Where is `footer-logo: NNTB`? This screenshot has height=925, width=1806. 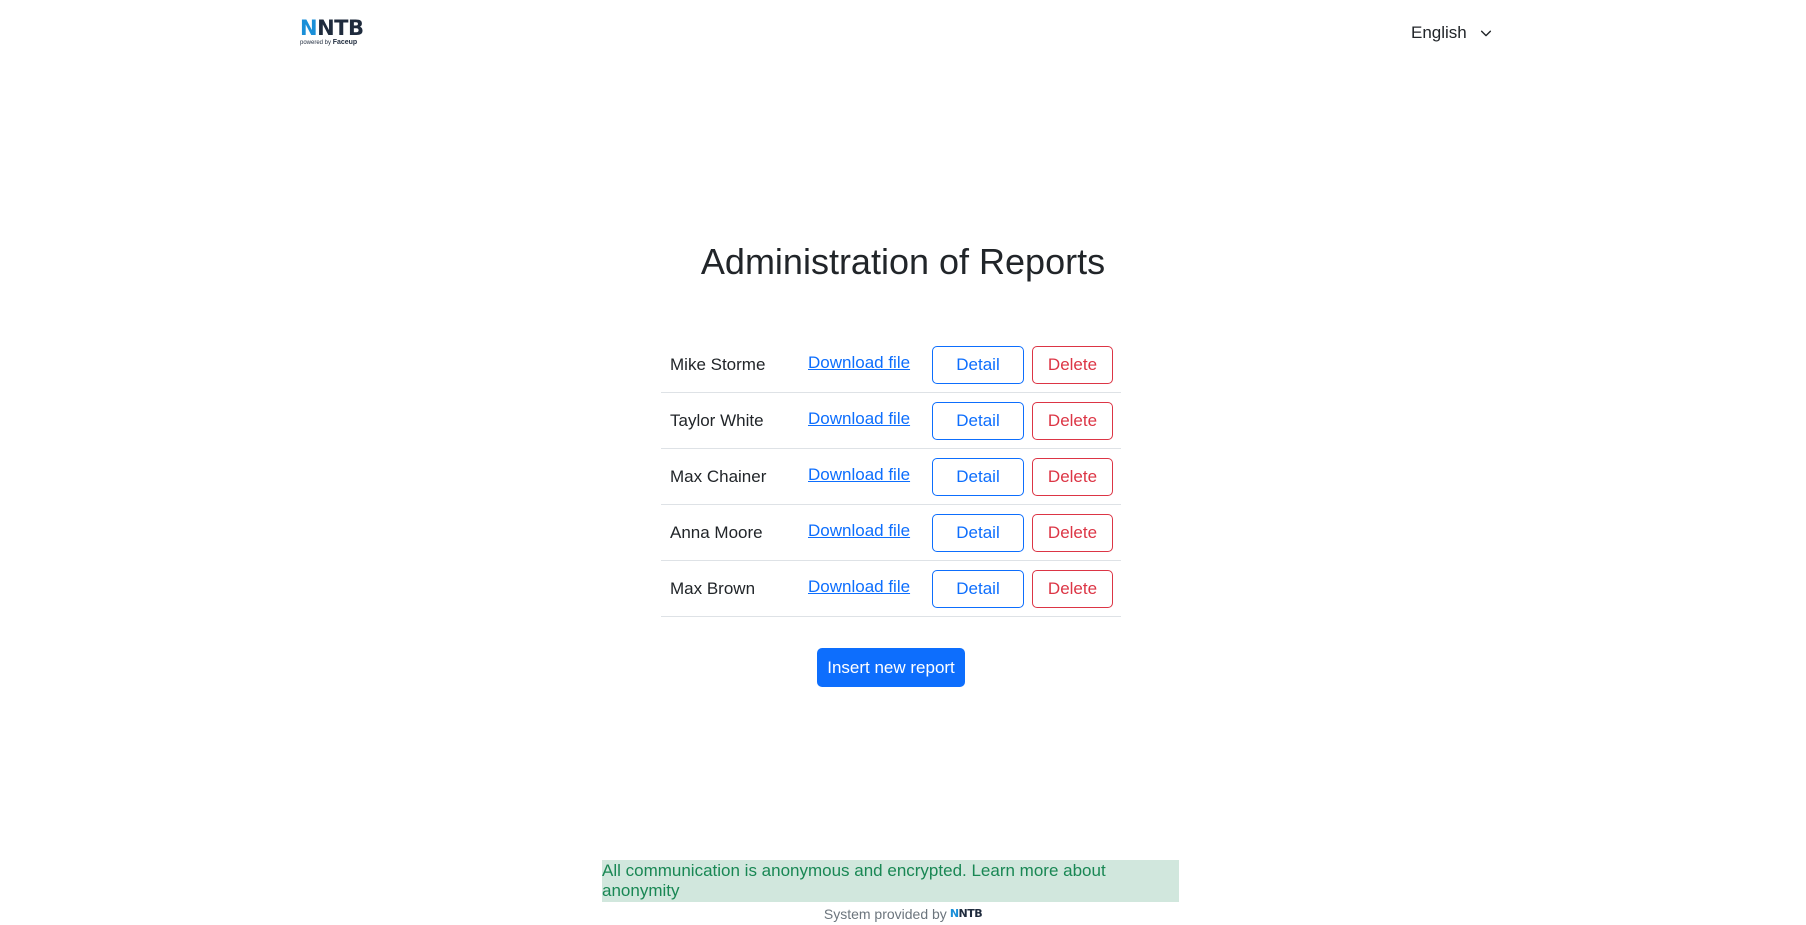 footer-logo: NNTB is located at coordinates (966, 913).